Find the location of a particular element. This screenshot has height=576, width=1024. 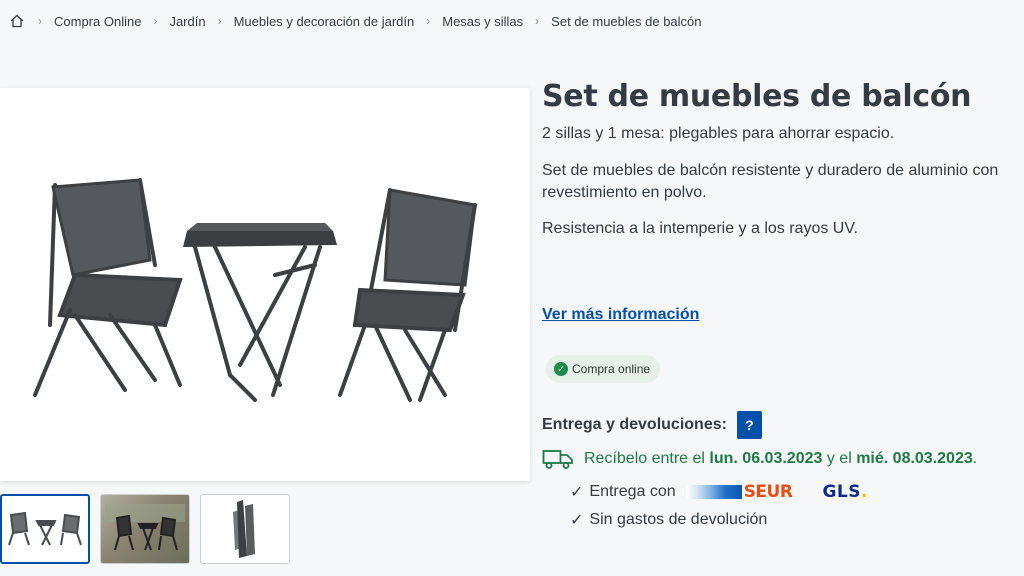

breadcrumb-compra-online: Compra Online is located at coordinates (97, 21).